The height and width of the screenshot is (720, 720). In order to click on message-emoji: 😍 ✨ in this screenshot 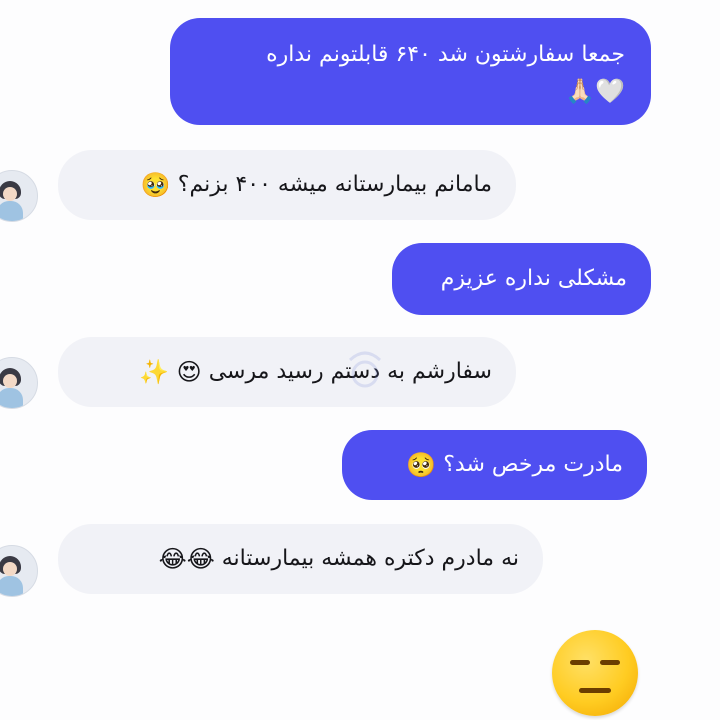, I will do `click(170, 372)`.